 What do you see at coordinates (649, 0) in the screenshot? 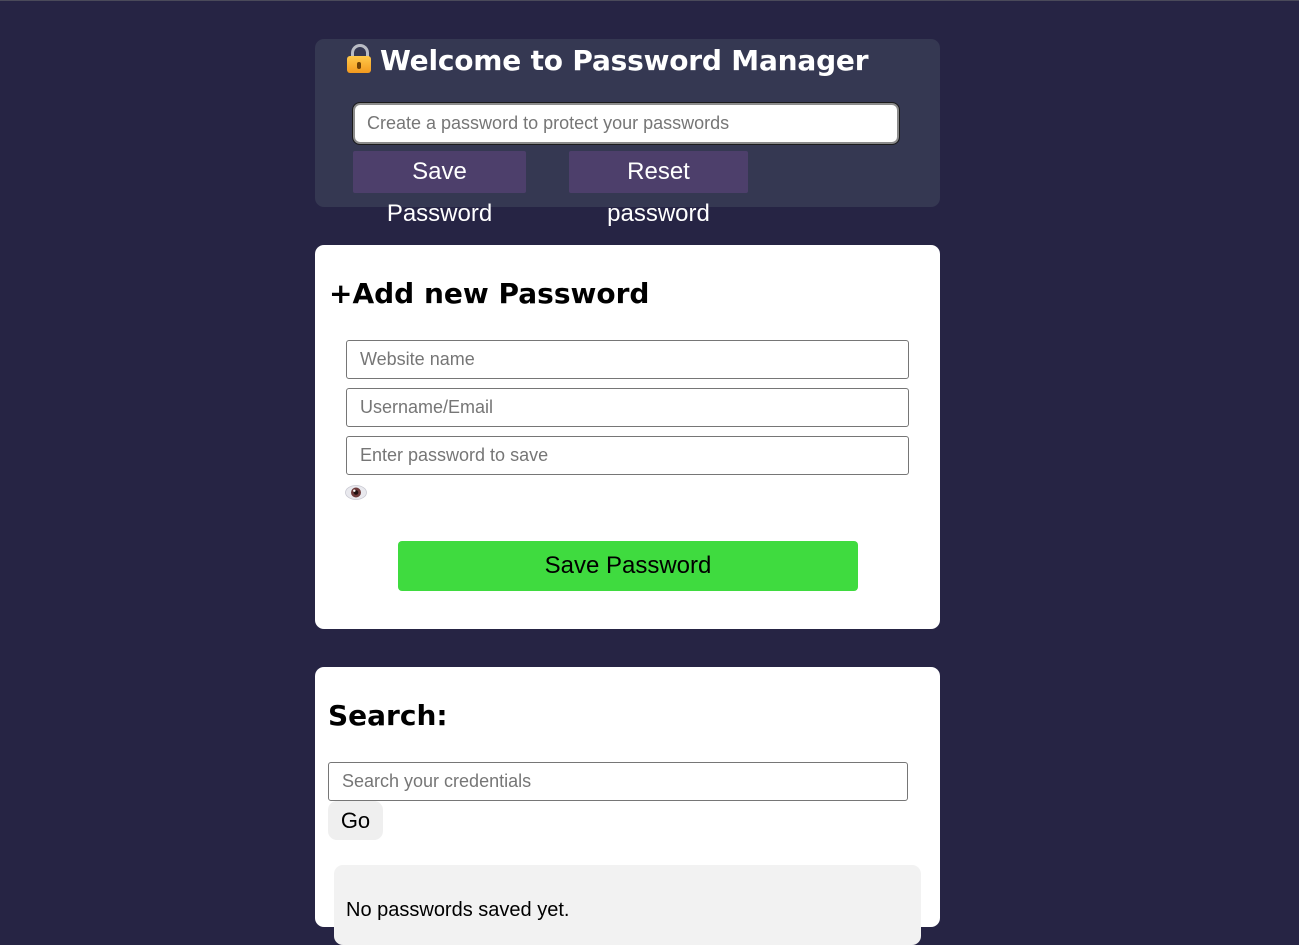
I see `window-top-border` at bounding box center [649, 0].